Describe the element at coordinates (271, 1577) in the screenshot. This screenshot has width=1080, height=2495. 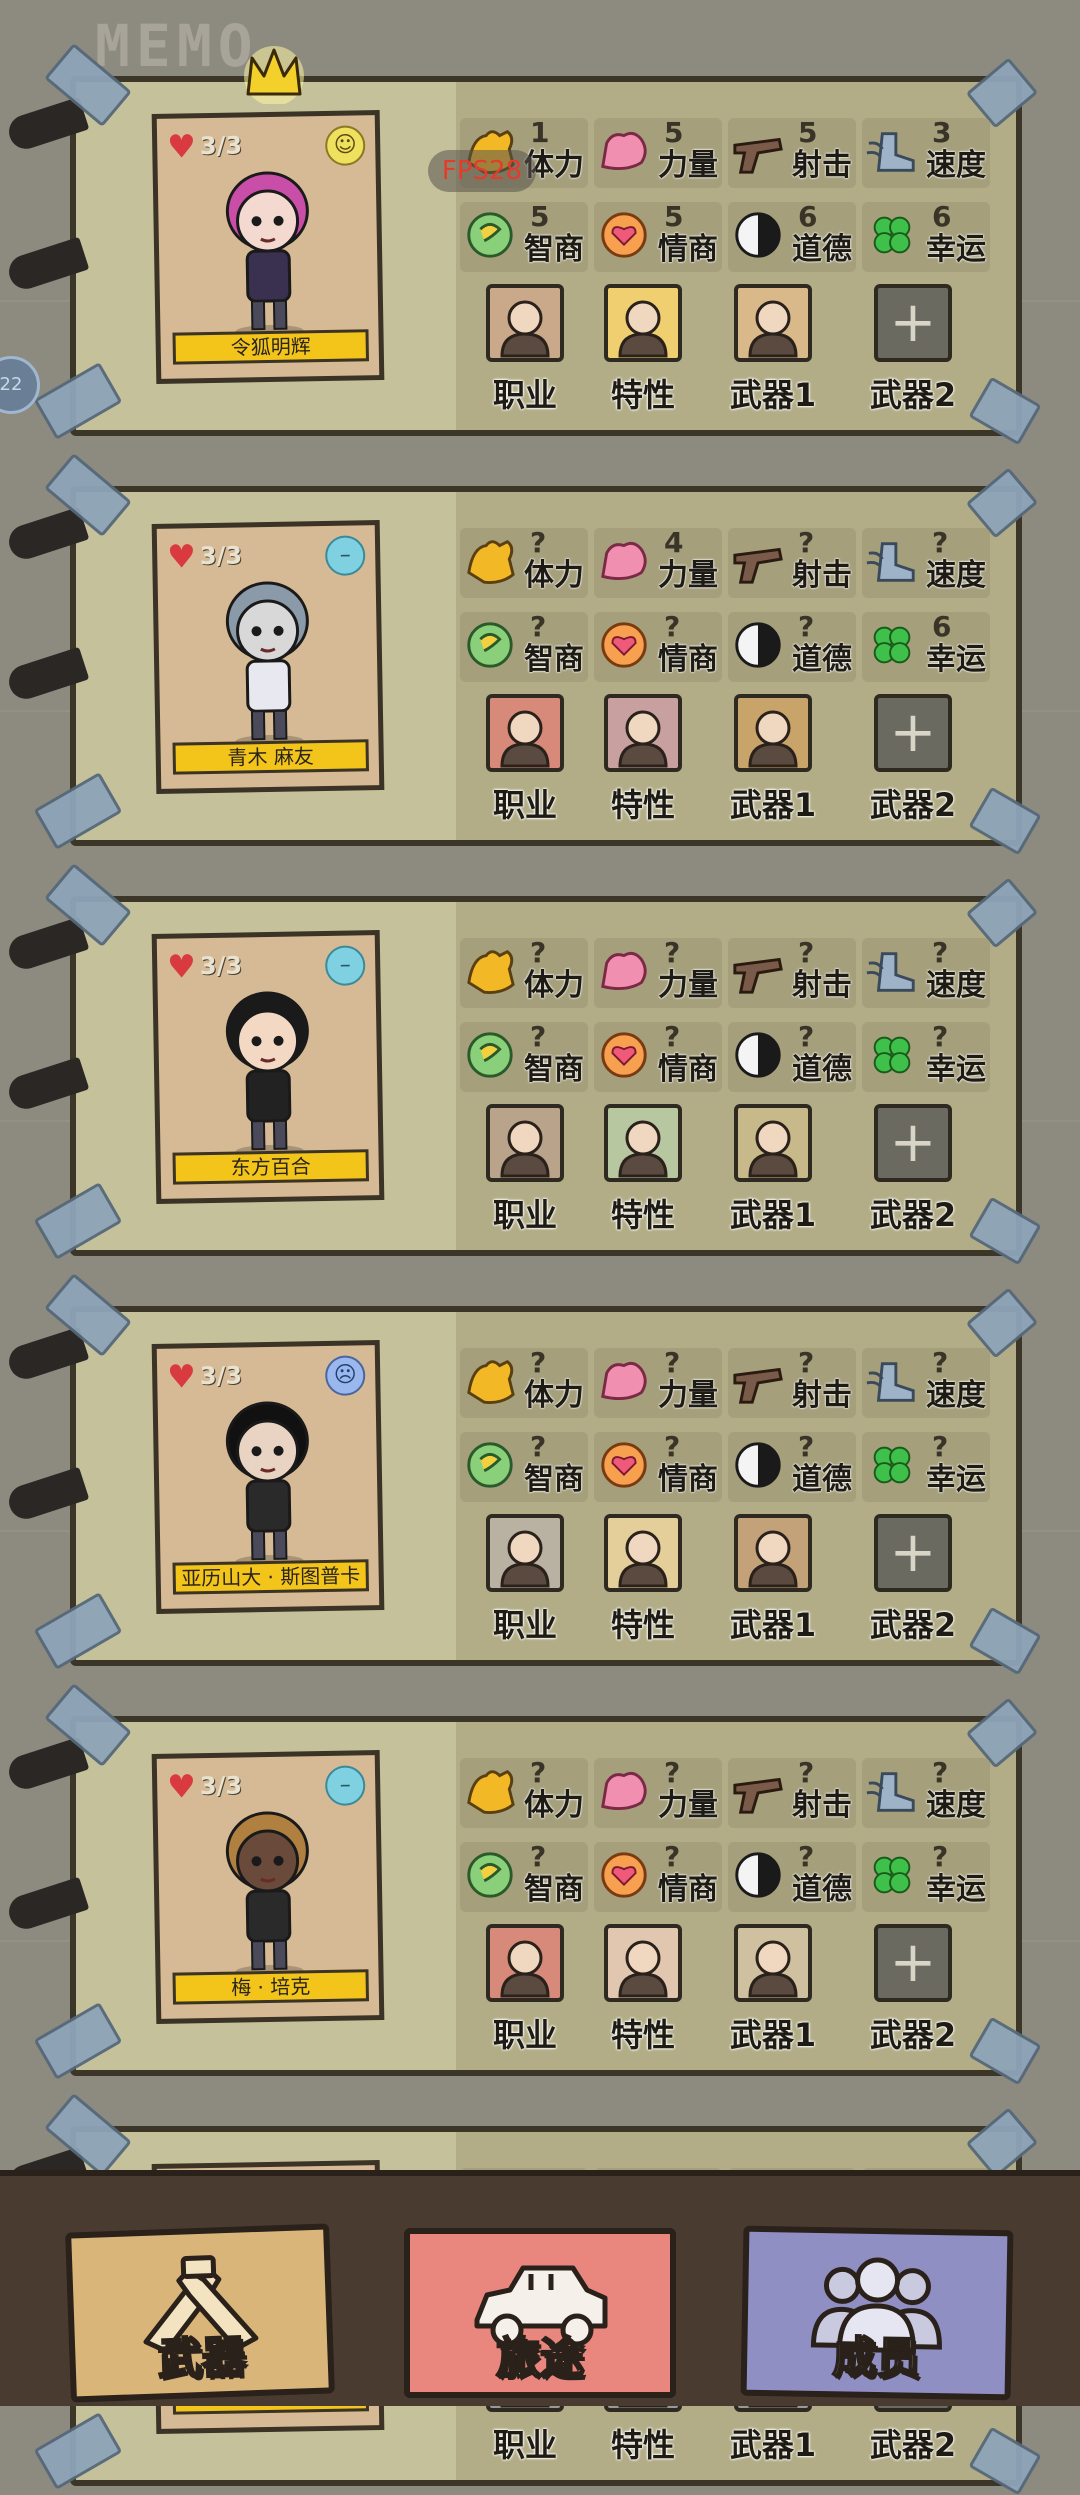
I see `character-name: 亚历山大 · 斯图普卡` at that location.